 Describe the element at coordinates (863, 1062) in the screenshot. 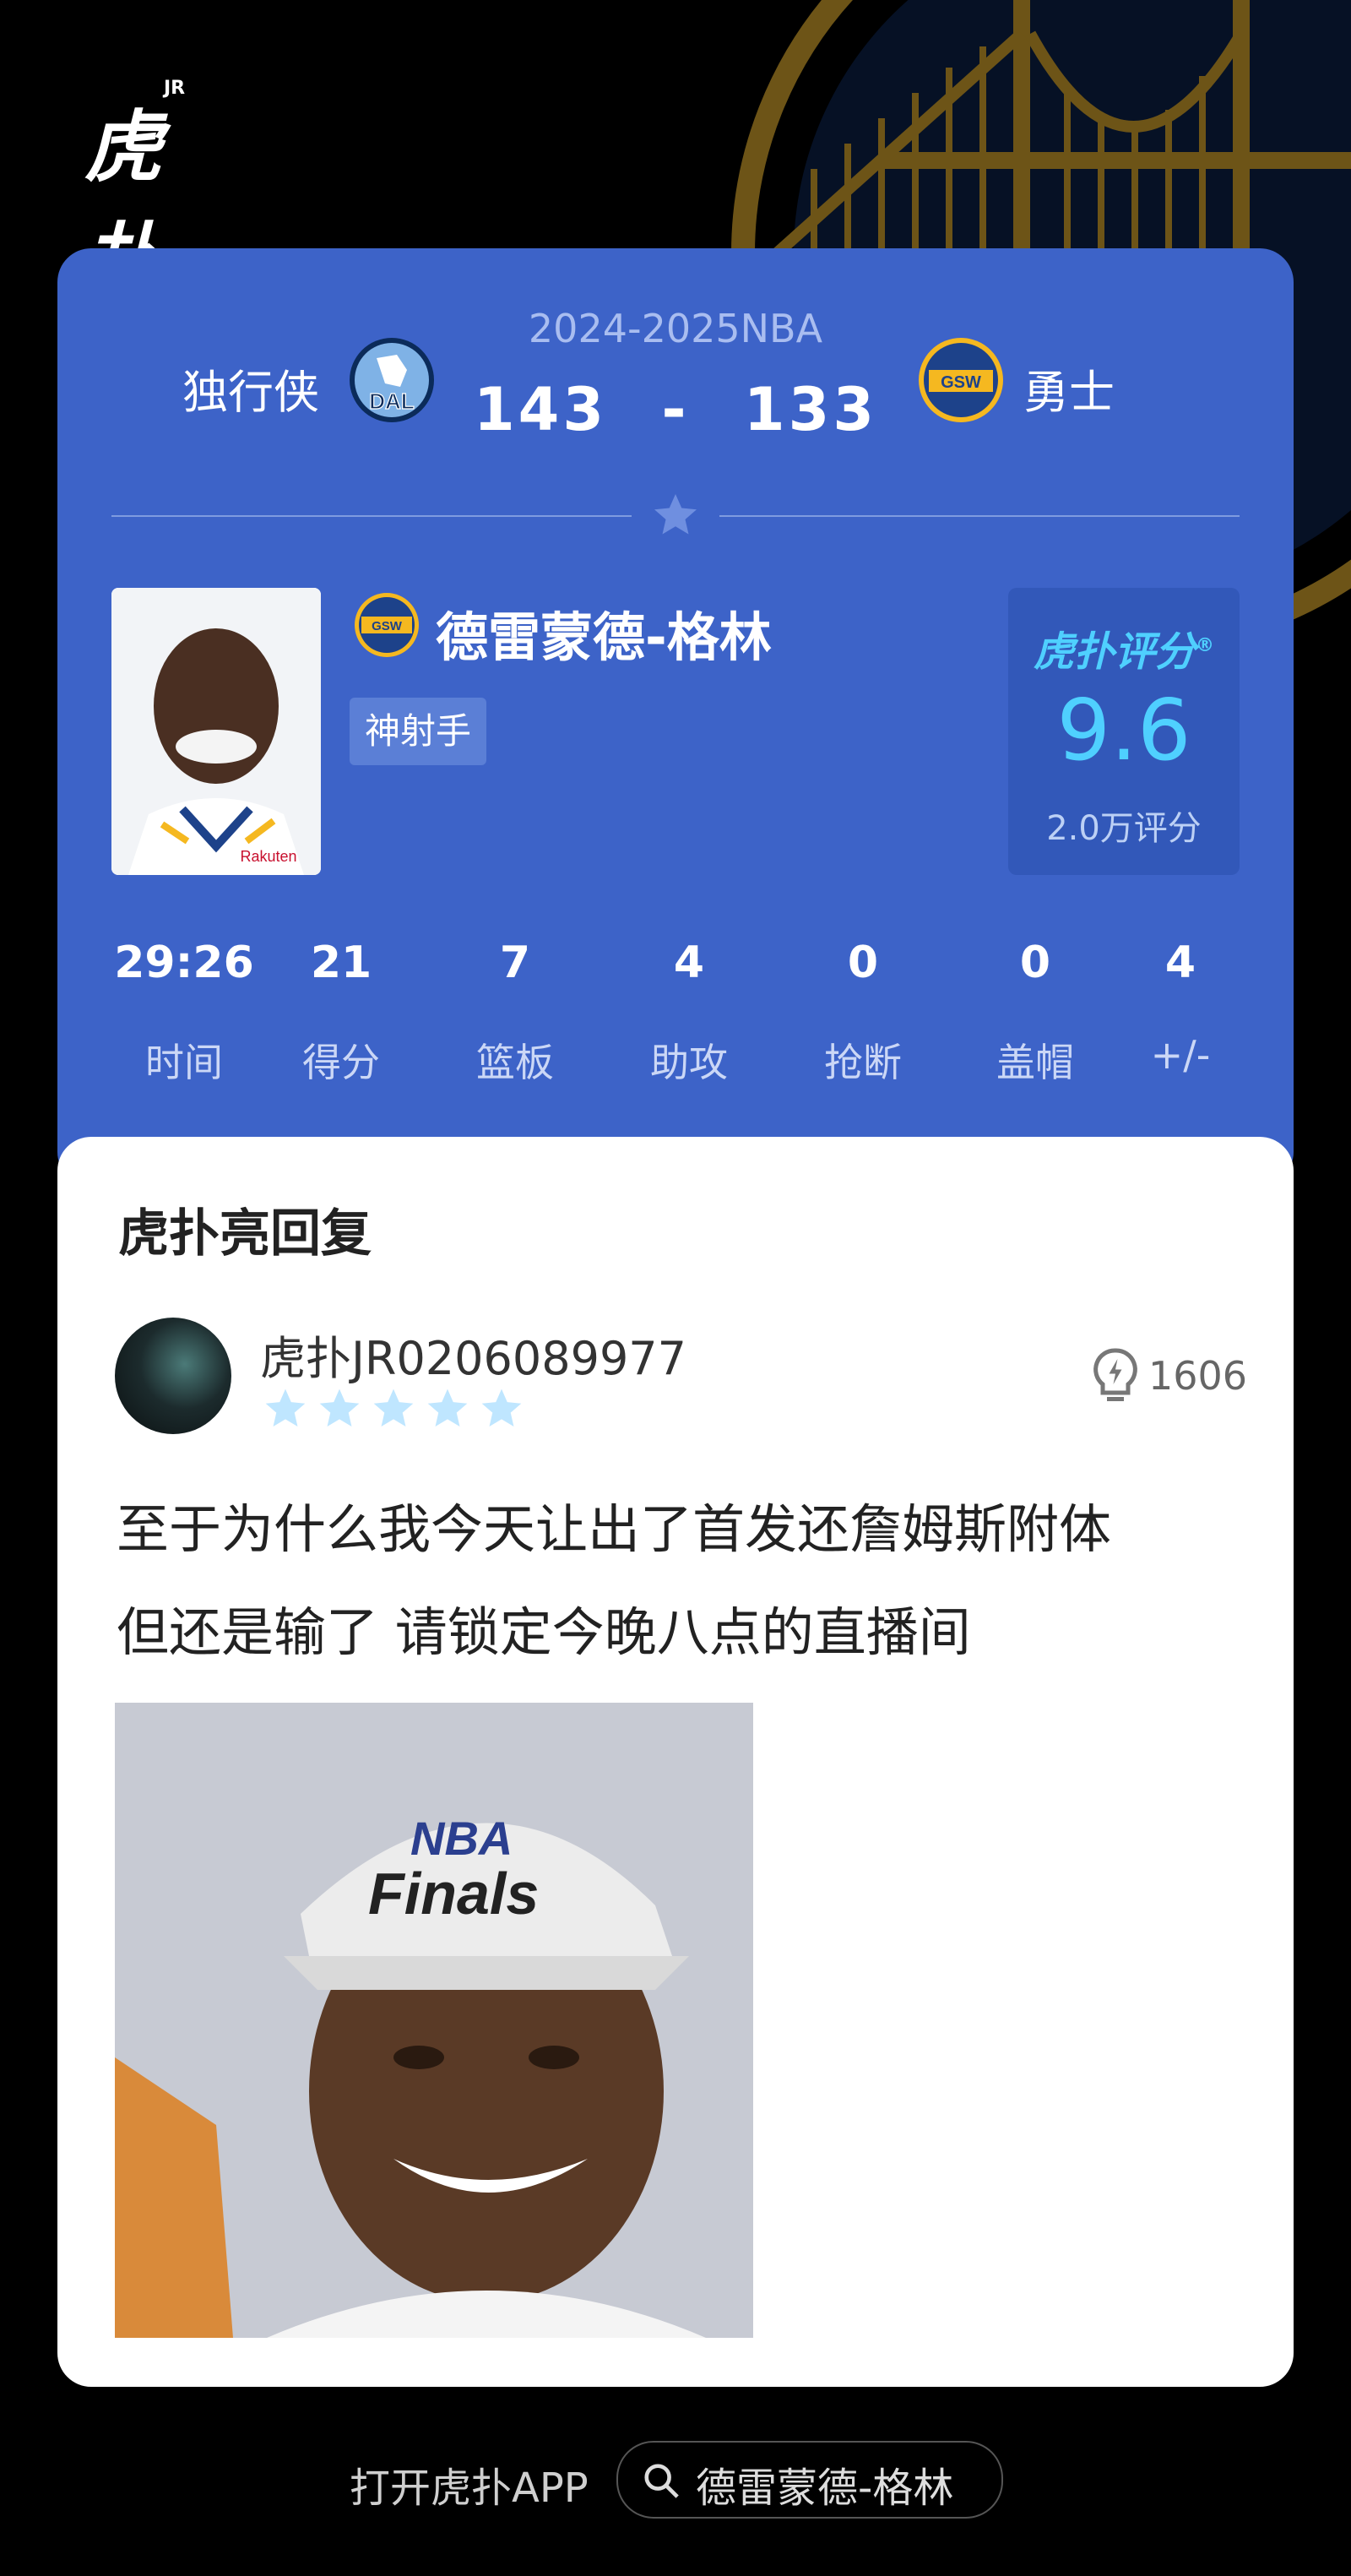

I see `stat-label-steals: 抢断` at that location.